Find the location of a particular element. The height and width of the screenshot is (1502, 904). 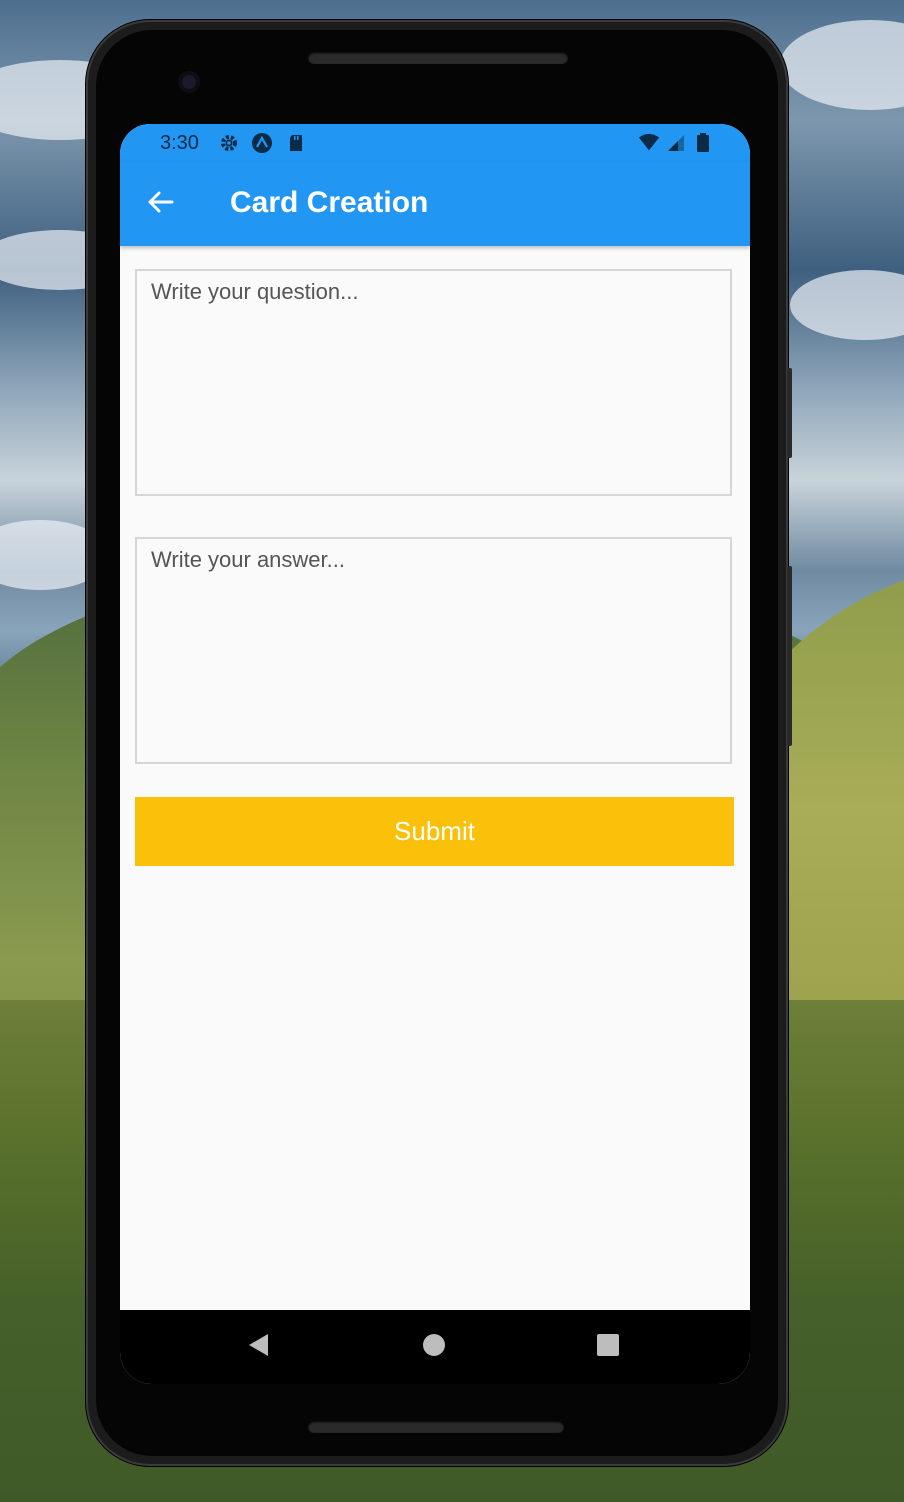

volume-button is located at coordinates (789, 413).